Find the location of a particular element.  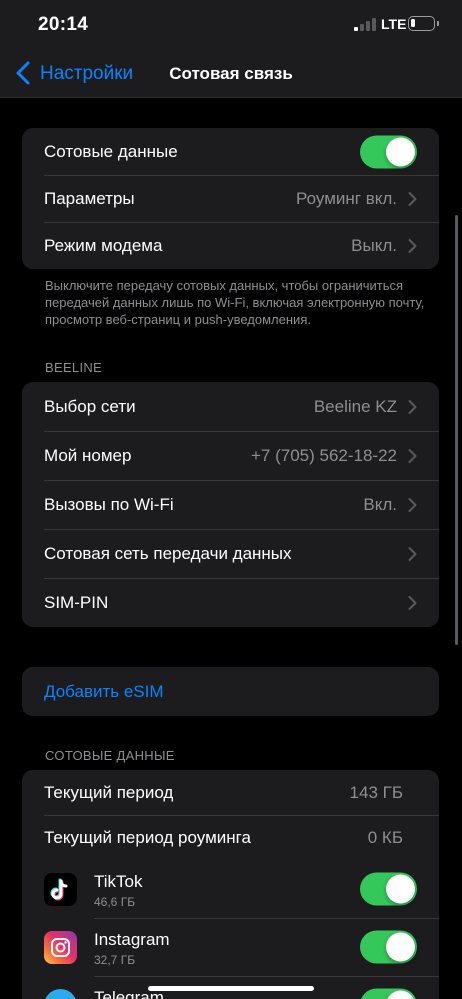

roaming-period-label: Текущий период роуминга is located at coordinates (147, 837).